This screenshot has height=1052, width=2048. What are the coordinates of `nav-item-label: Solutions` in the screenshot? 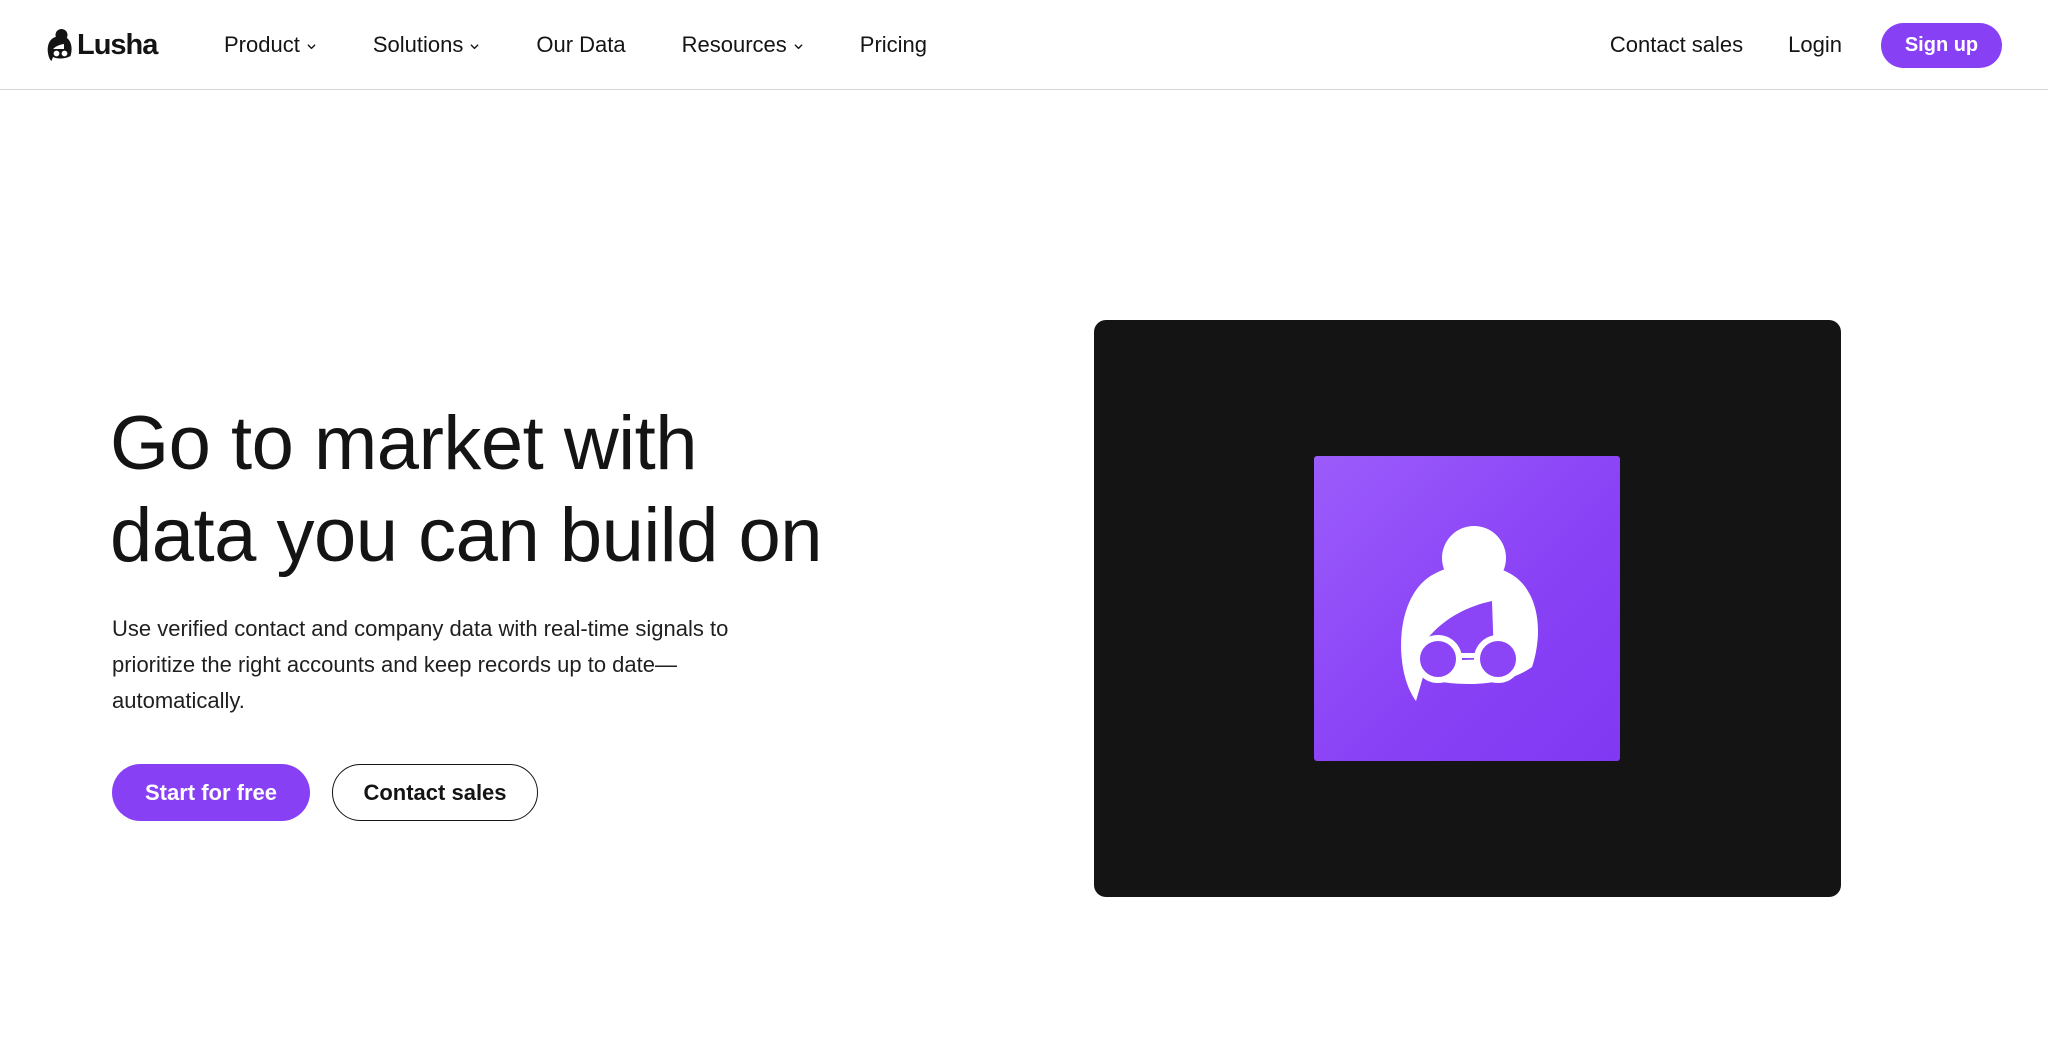 It's located at (418, 44).